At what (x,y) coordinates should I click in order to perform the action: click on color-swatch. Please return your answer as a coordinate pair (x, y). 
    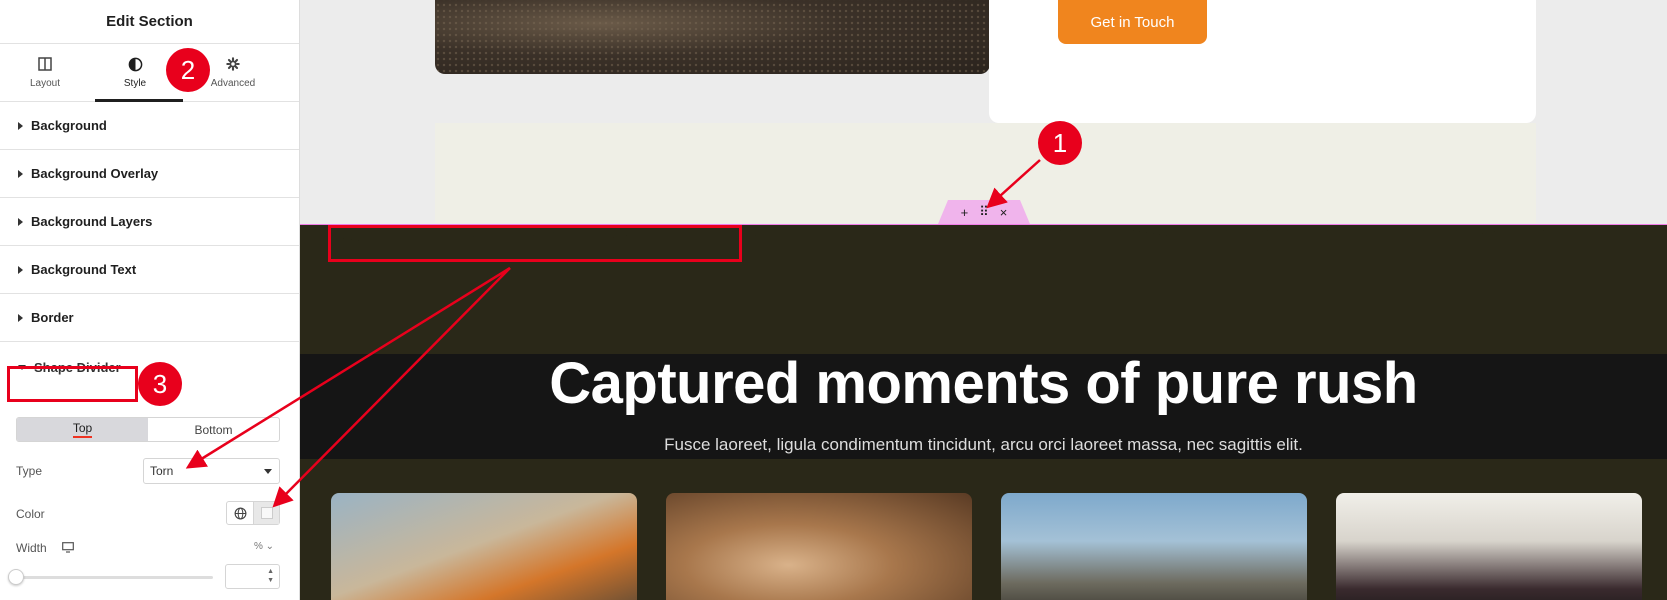
    Looking at the image, I should click on (266, 513).